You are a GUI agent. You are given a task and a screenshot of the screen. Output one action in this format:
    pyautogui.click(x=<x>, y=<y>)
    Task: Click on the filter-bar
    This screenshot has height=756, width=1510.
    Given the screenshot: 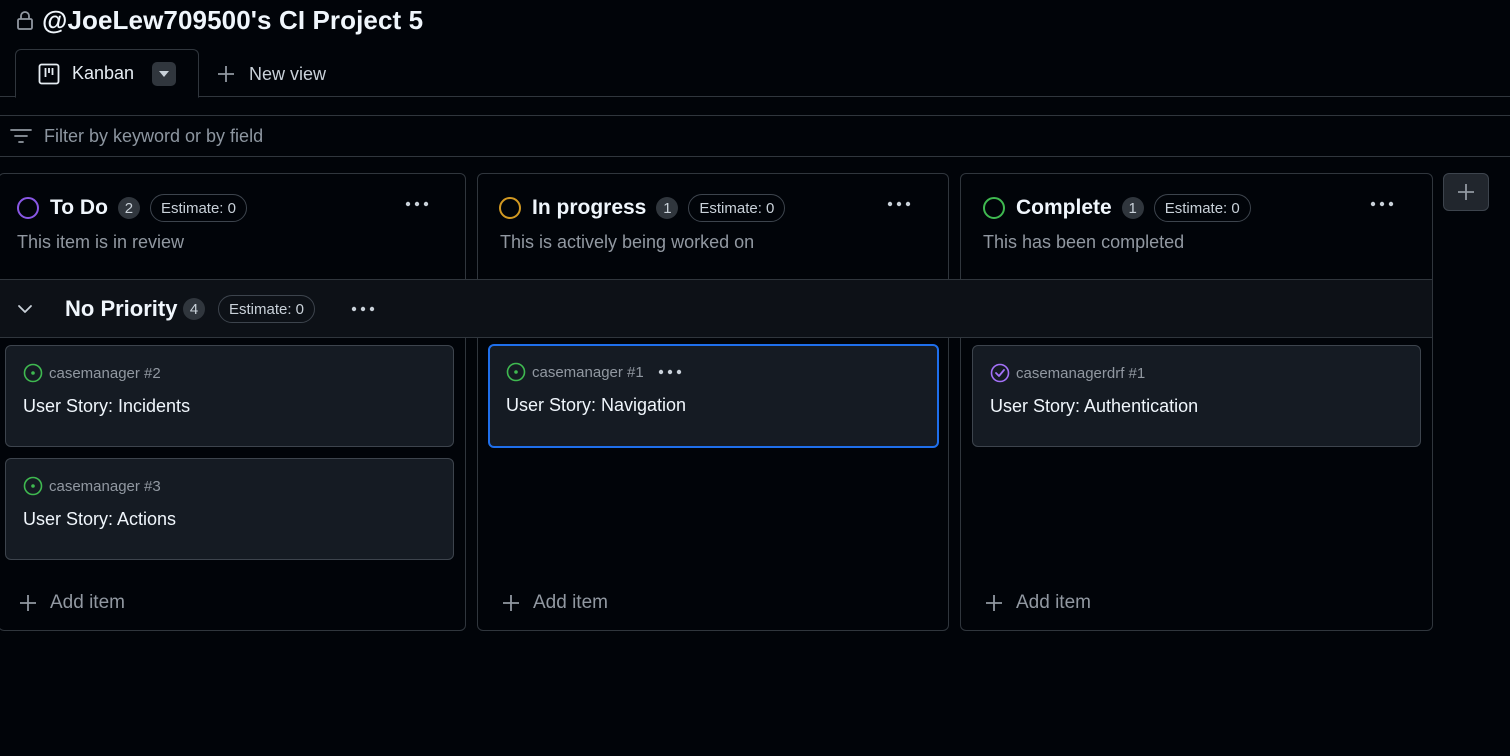 What is the action you would take?
    pyautogui.click(x=755, y=136)
    